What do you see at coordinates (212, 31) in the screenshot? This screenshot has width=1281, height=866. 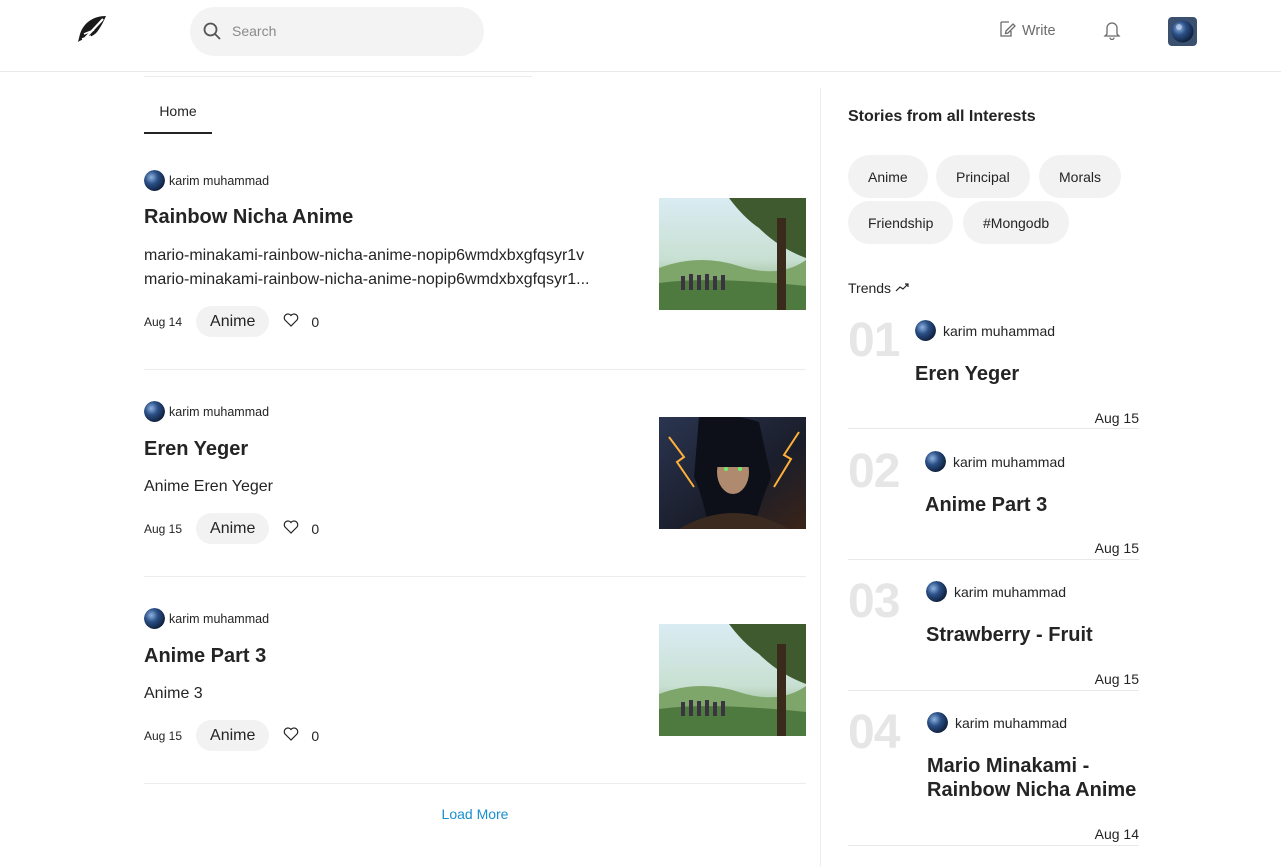 I see `search-icon` at bounding box center [212, 31].